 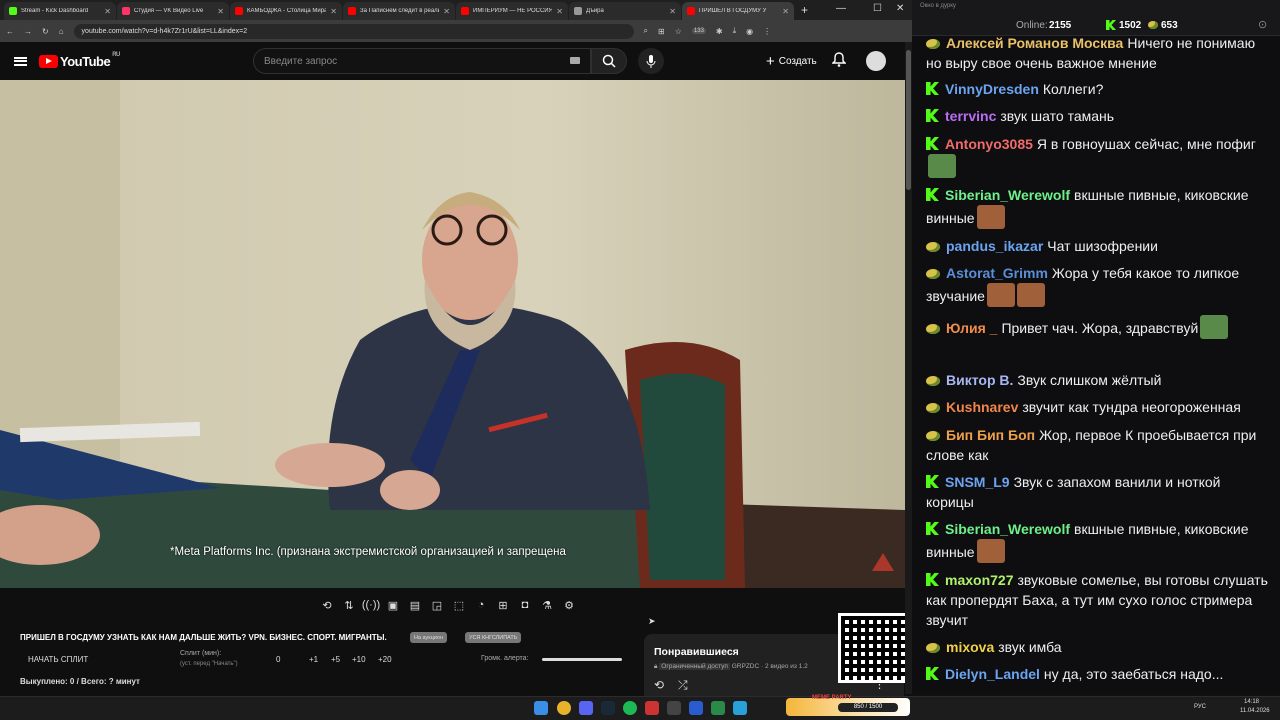 What do you see at coordinates (718, 708) in the screenshot?
I see `files-icon` at bounding box center [718, 708].